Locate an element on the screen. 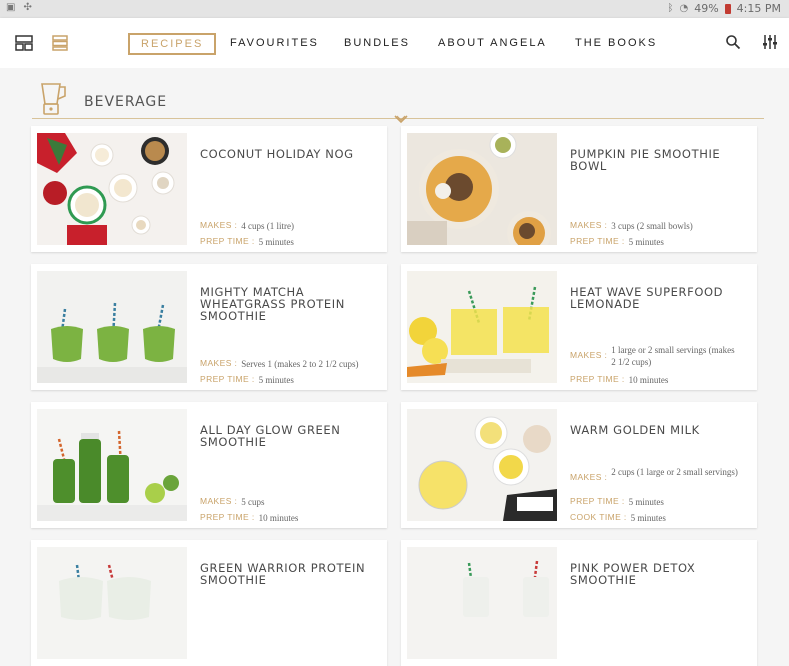  recipe-title: PUMPKIN PIE SMOOTHIE BOWL is located at coordinates (645, 160).